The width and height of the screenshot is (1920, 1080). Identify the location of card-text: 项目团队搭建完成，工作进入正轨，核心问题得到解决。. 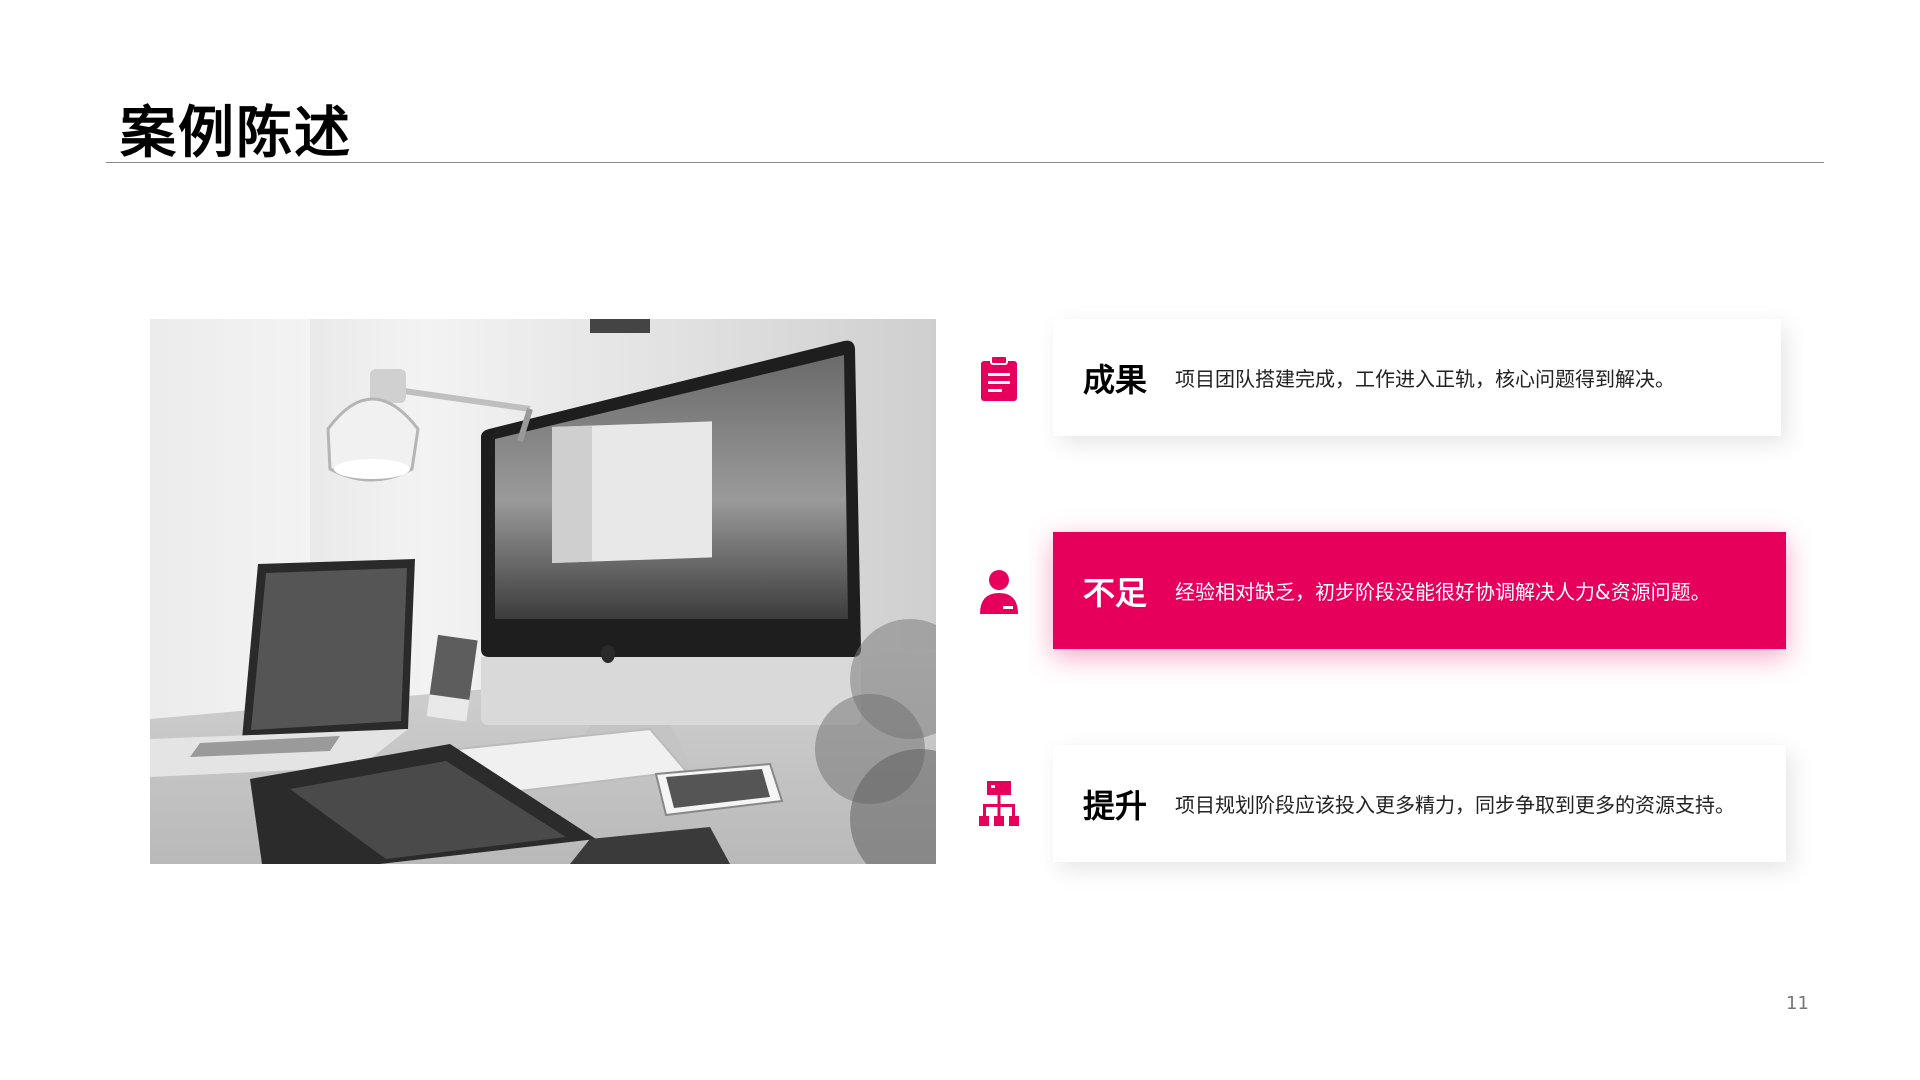
(1425, 379).